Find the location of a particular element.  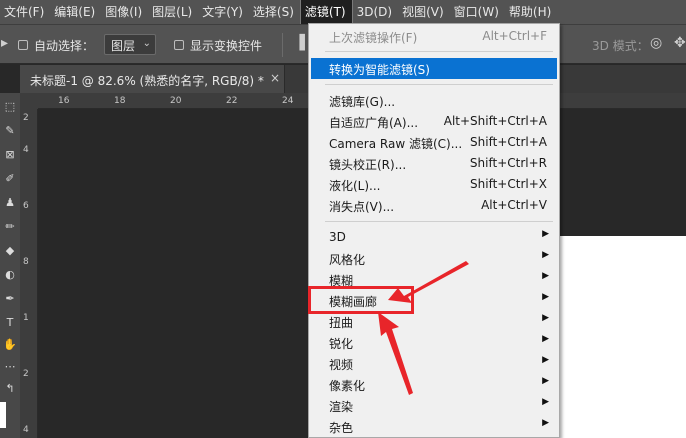

eyedropper-tool-icon: ✐ is located at coordinates (10, 179).